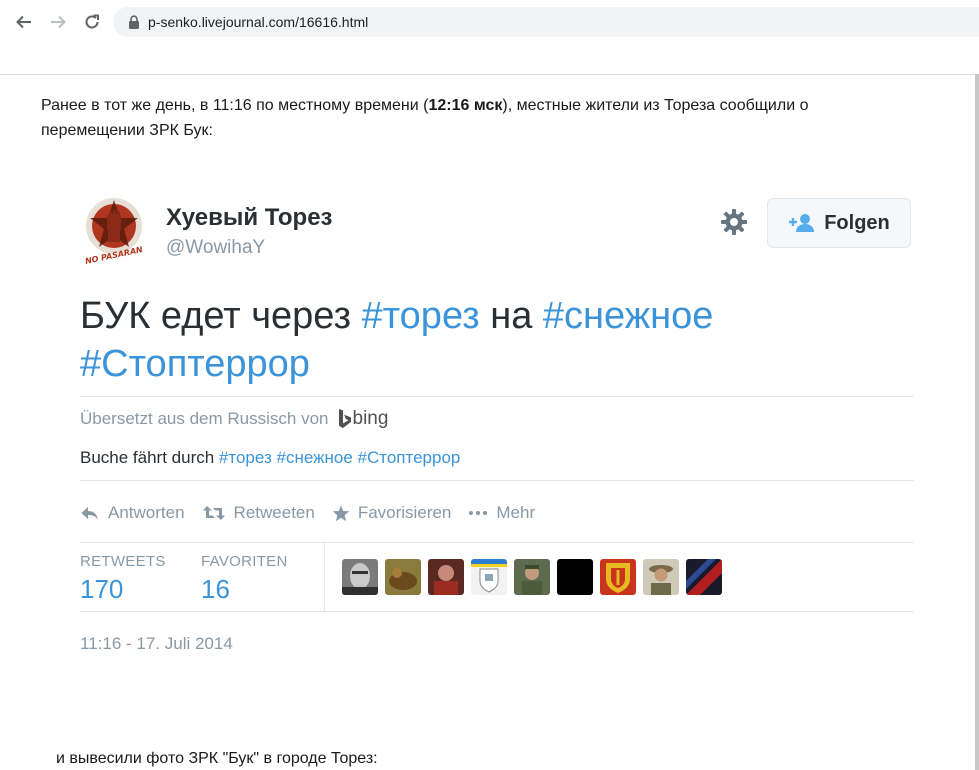 This screenshot has height=770, width=979. I want to click on bing-label: bing, so click(370, 418).